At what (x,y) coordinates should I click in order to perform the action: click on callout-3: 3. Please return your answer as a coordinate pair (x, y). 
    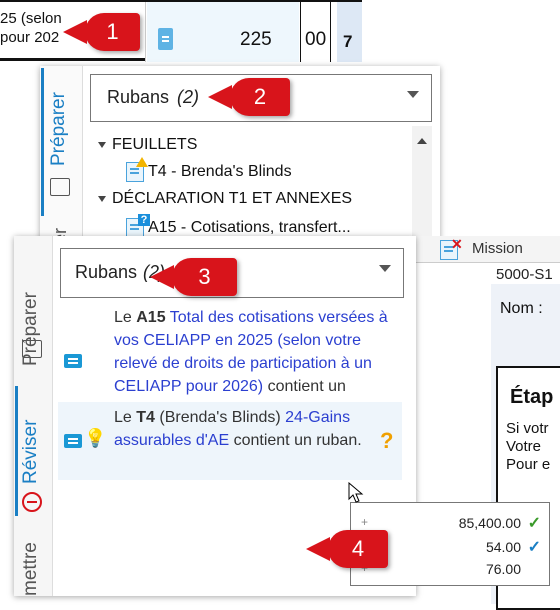
    Looking at the image, I should click on (193, 277).